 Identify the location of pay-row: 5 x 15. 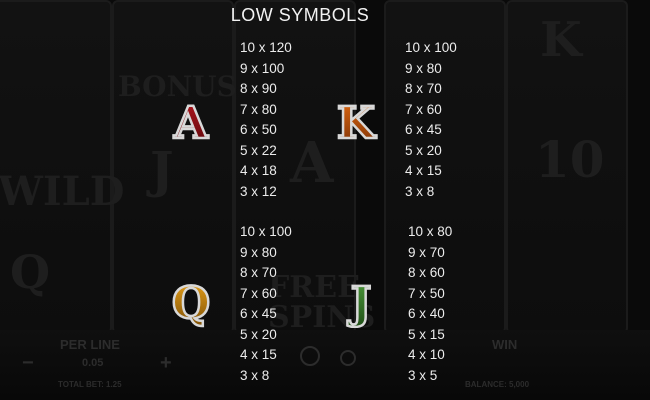
(426, 334).